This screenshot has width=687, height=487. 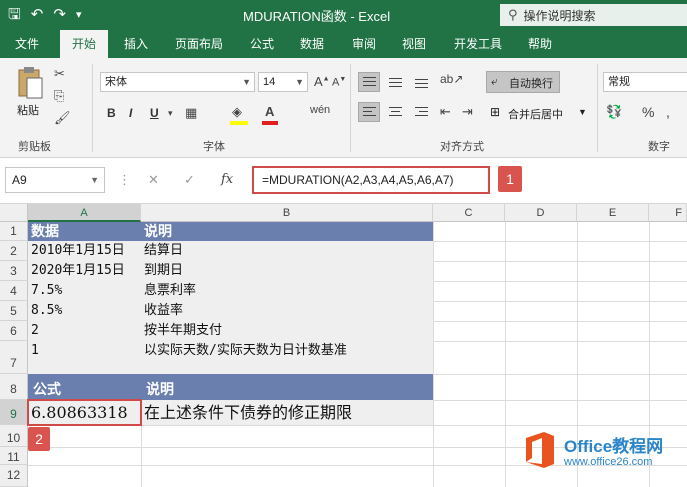 I want to click on cell-a6: 2, so click(x=33, y=331).